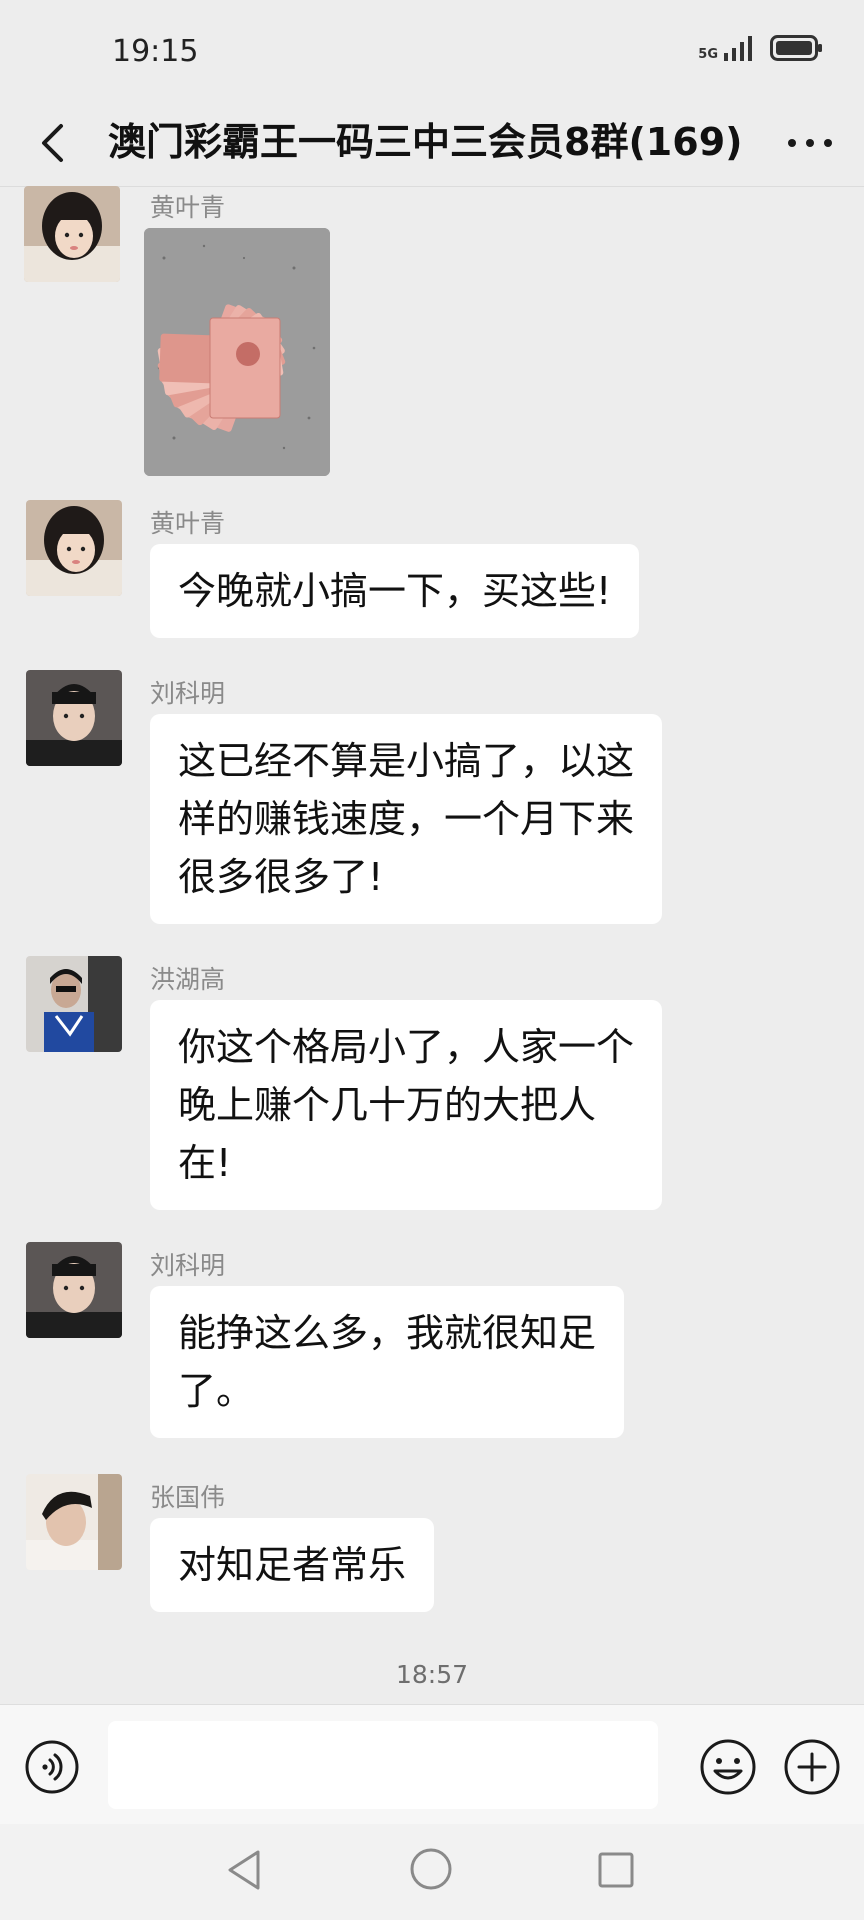  What do you see at coordinates (216, 1391) in the screenshot?
I see `message-line: 了。` at bounding box center [216, 1391].